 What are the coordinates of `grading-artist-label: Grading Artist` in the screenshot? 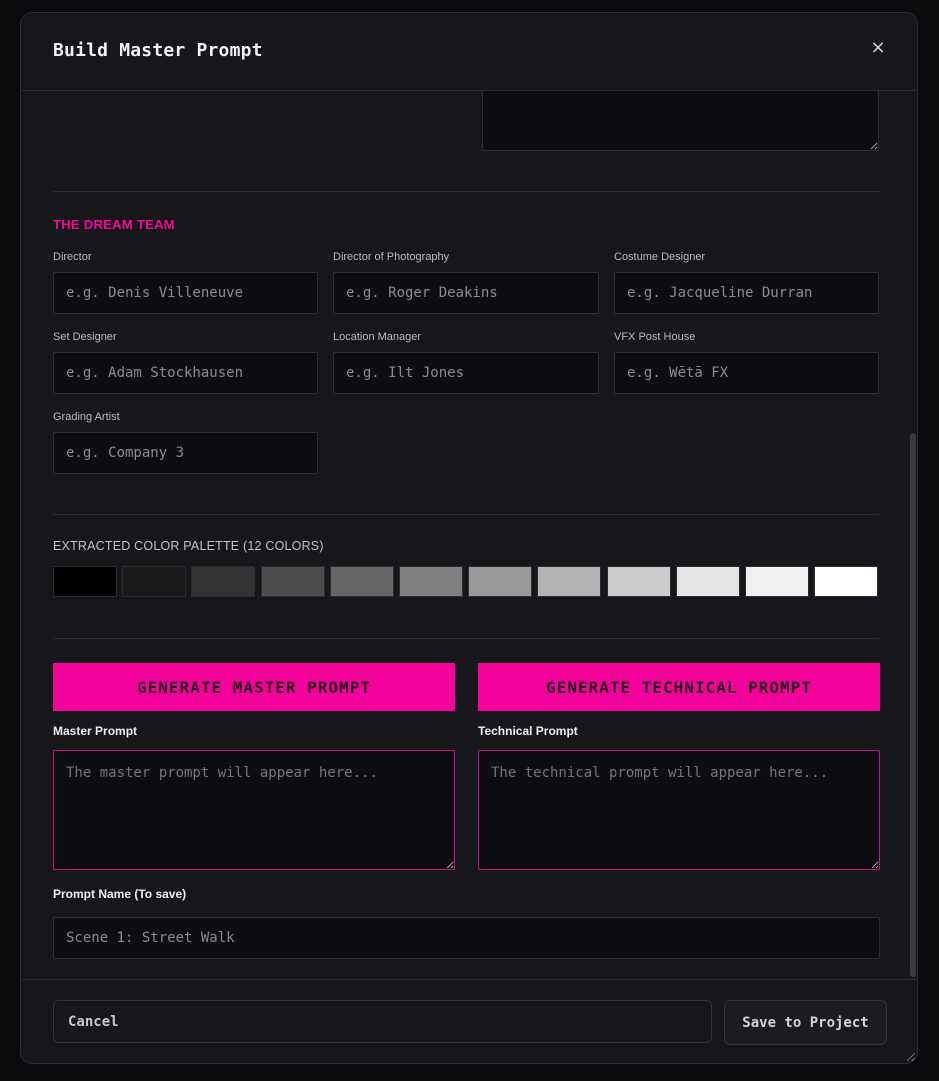 It's located at (86, 417).